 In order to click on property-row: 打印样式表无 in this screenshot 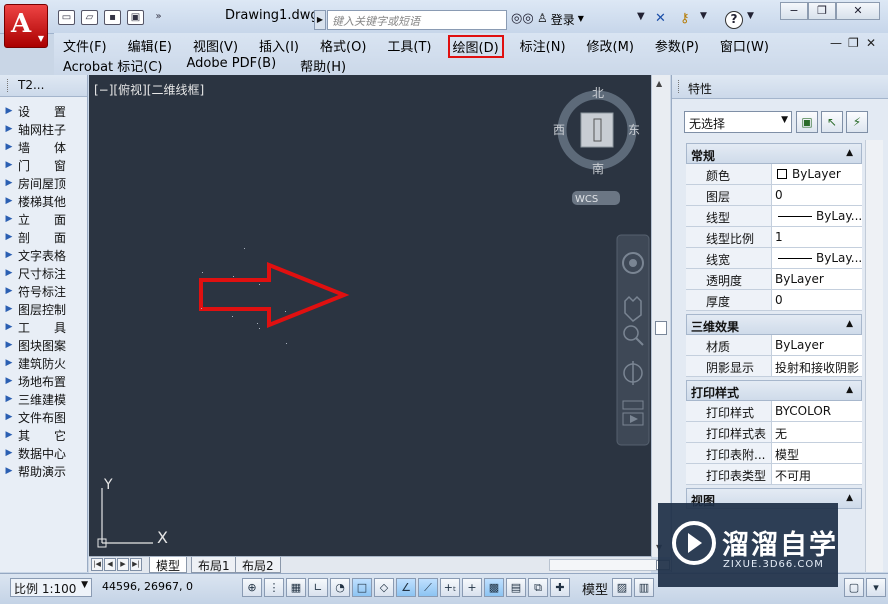, I will do `click(774, 432)`.